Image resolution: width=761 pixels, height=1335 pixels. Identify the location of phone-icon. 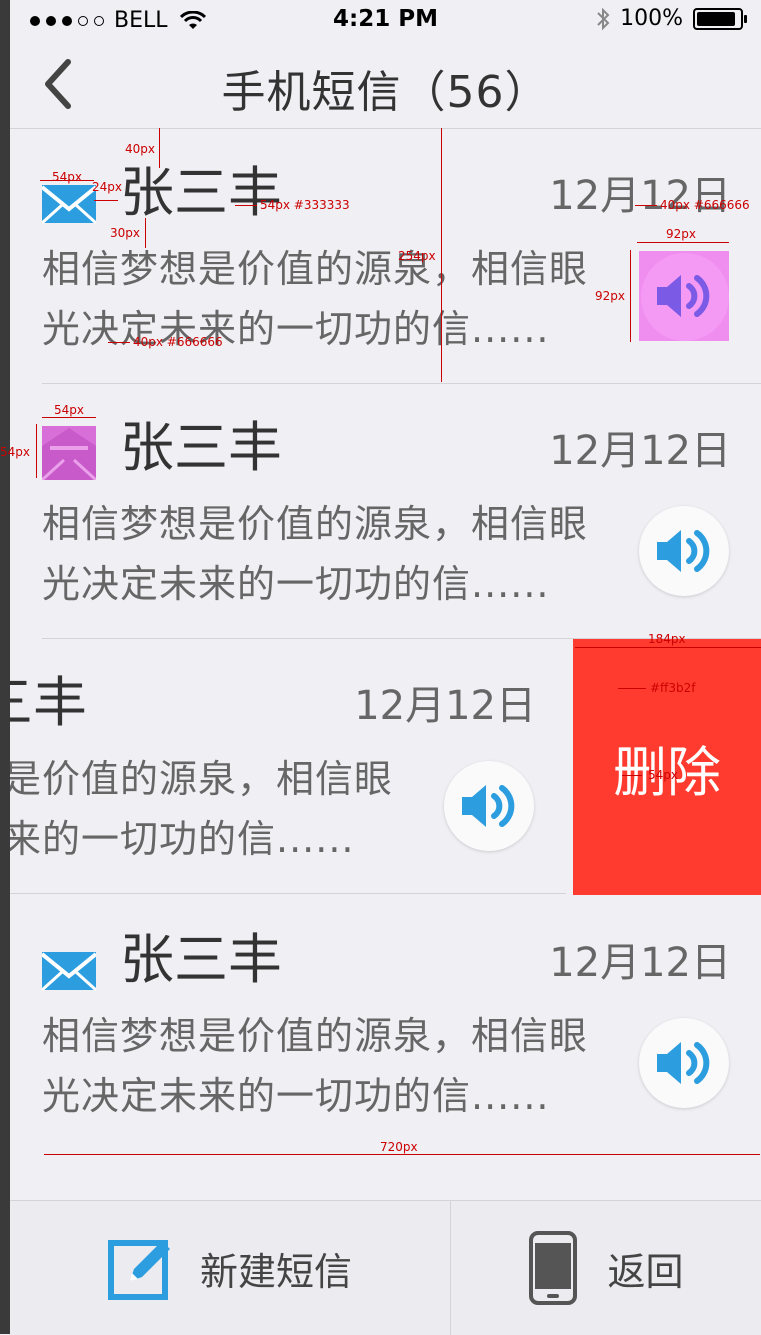
(553, 1268).